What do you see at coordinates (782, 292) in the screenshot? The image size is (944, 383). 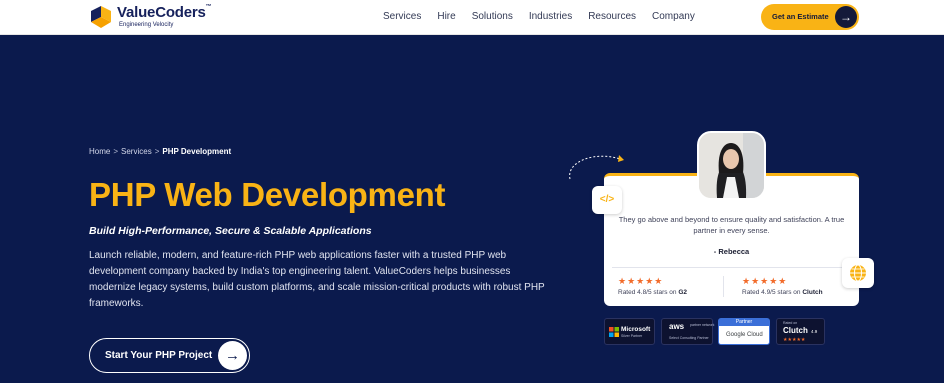 I see `rating-clutch-text: Rated 4.9/5 stars on Clutch` at bounding box center [782, 292].